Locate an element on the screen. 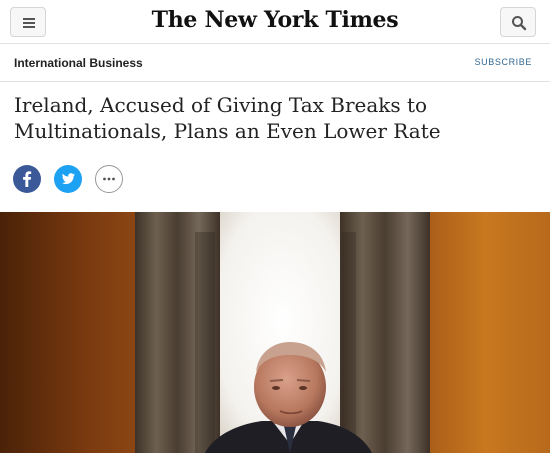 The height and width of the screenshot is (453, 550). top-navigation-bar: The New York Times is located at coordinates (275, 22).